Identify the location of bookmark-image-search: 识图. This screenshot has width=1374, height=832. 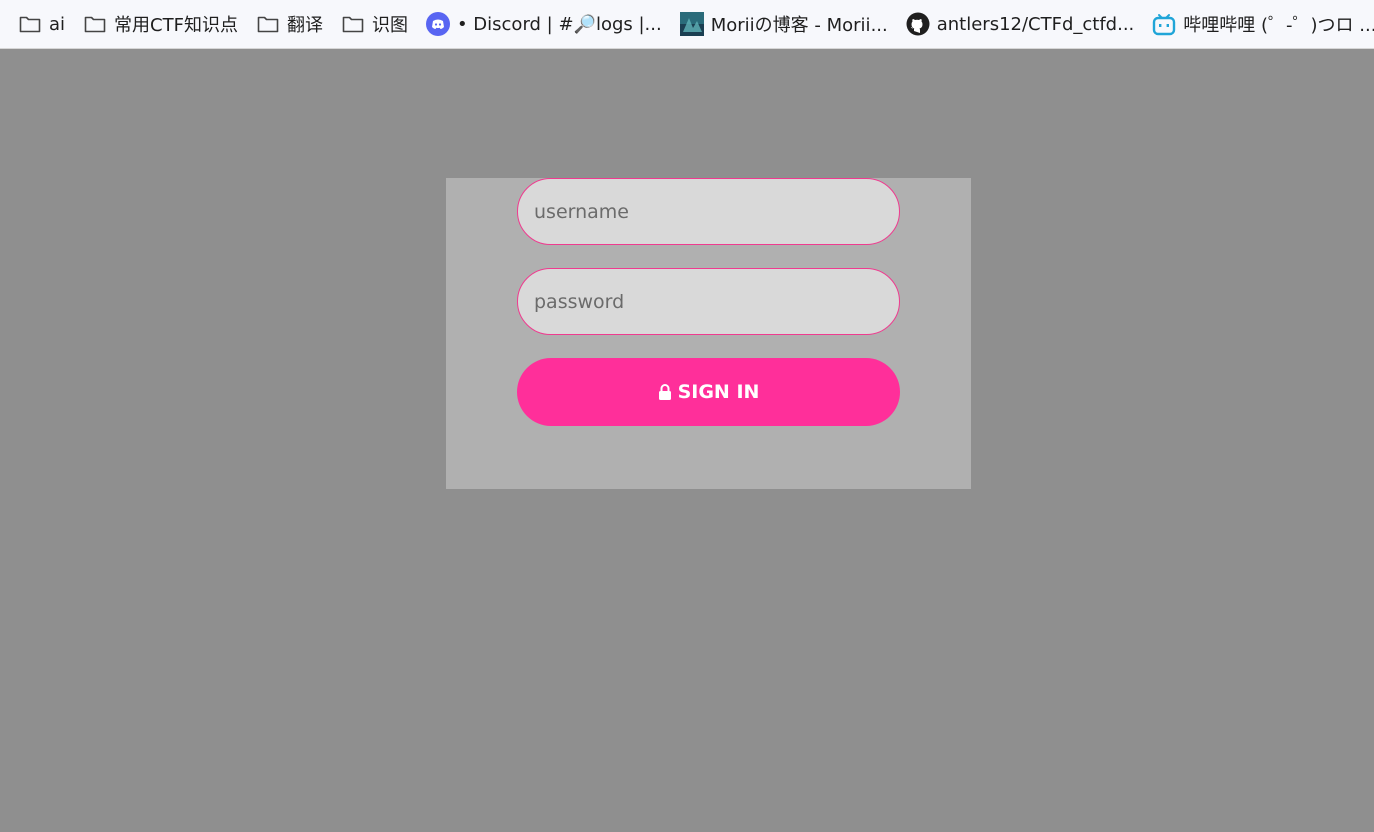
(374, 24).